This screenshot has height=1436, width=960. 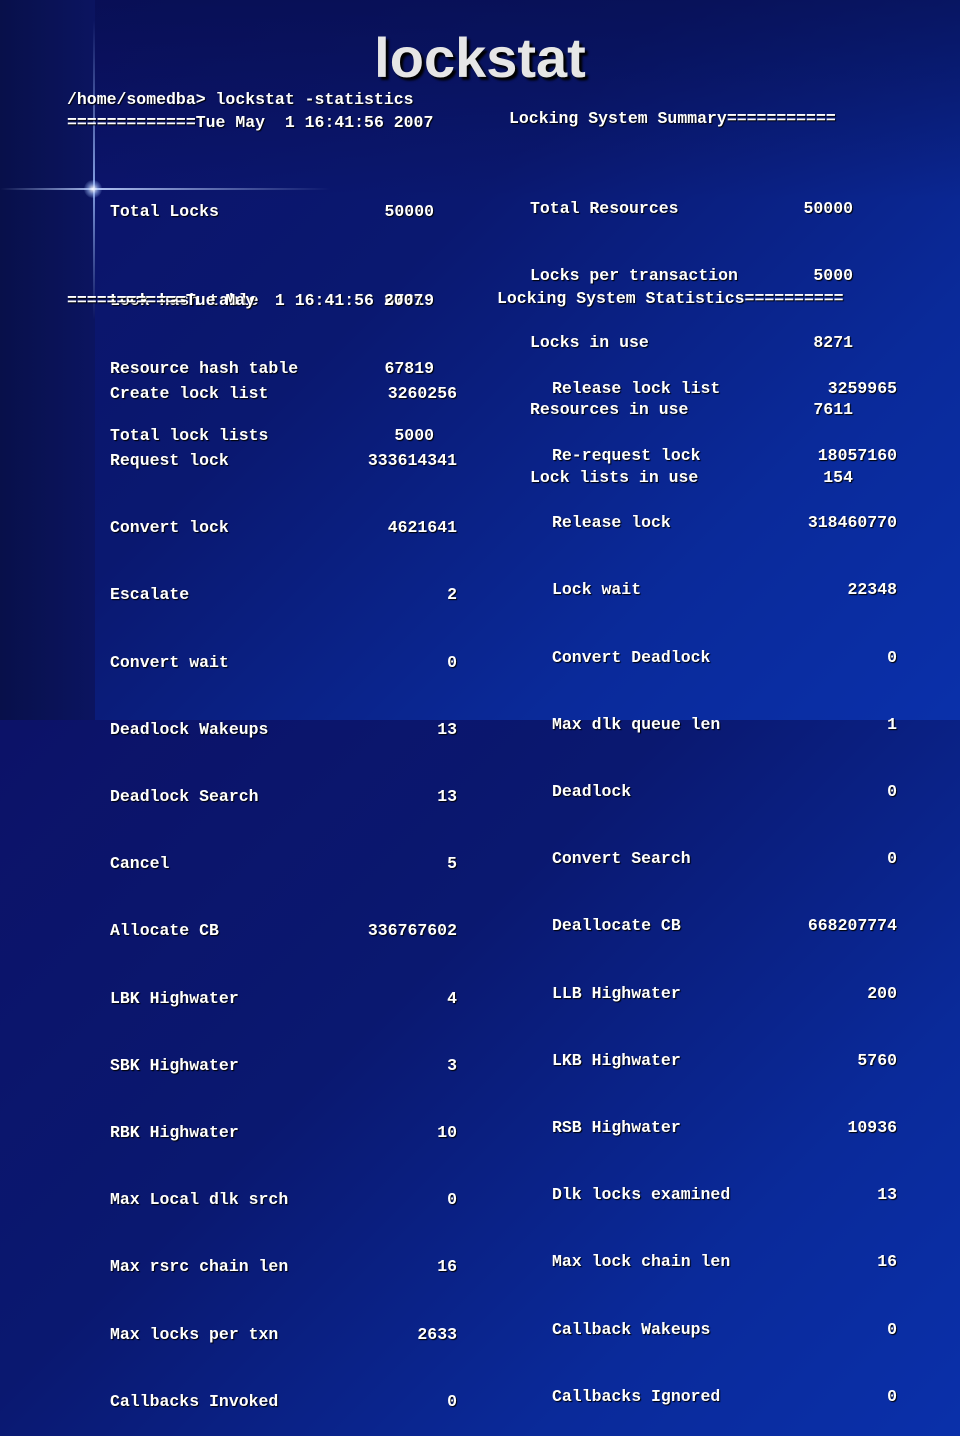 What do you see at coordinates (140, 864) in the screenshot?
I see `stat-label: Cancel` at bounding box center [140, 864].